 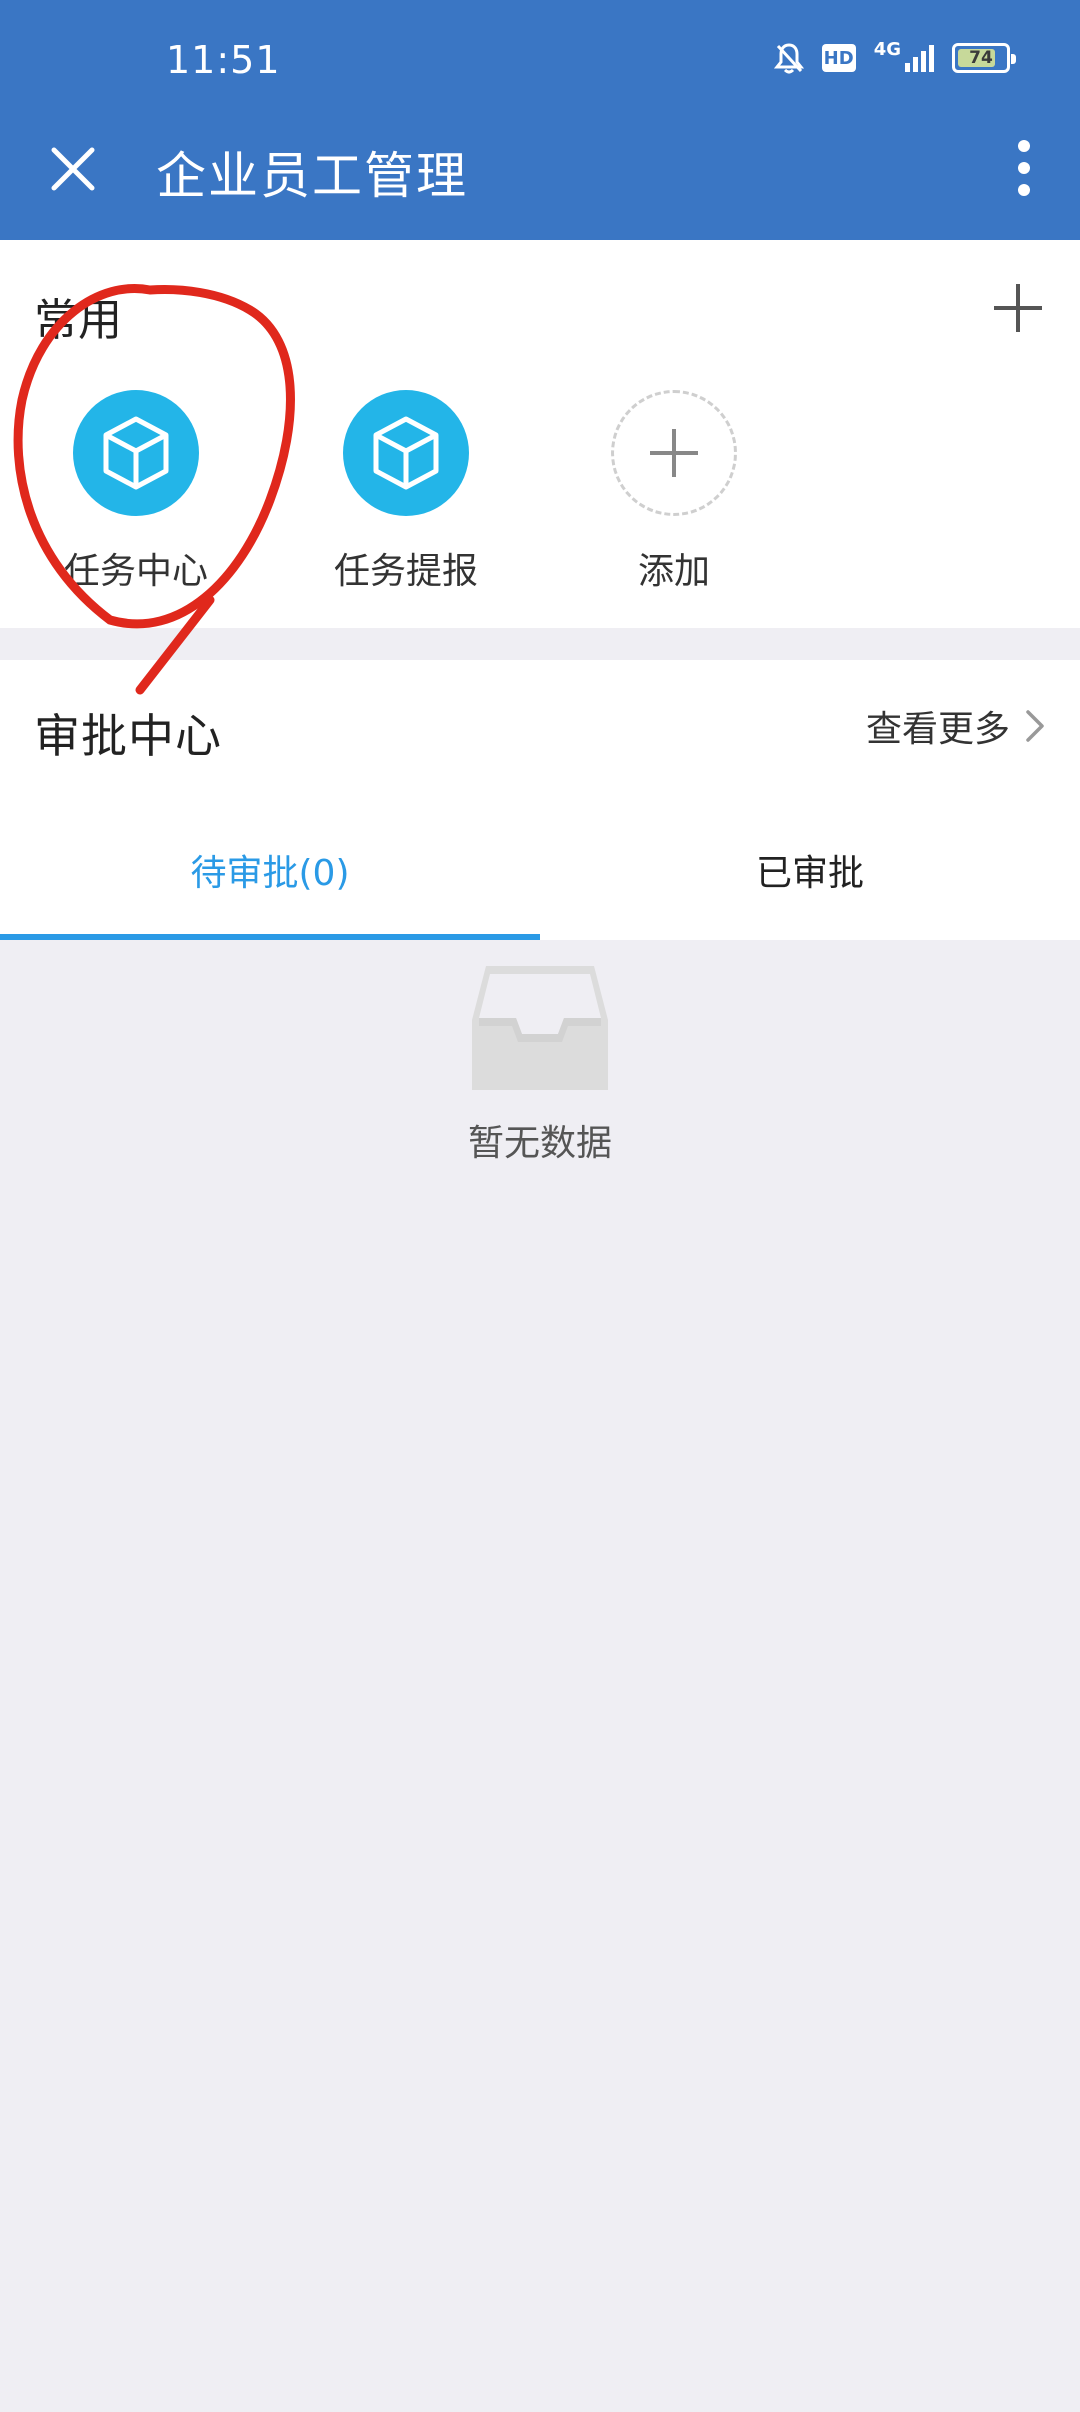 I want to click on empty-label: 暂无数据, so click(x=539, y=1143).